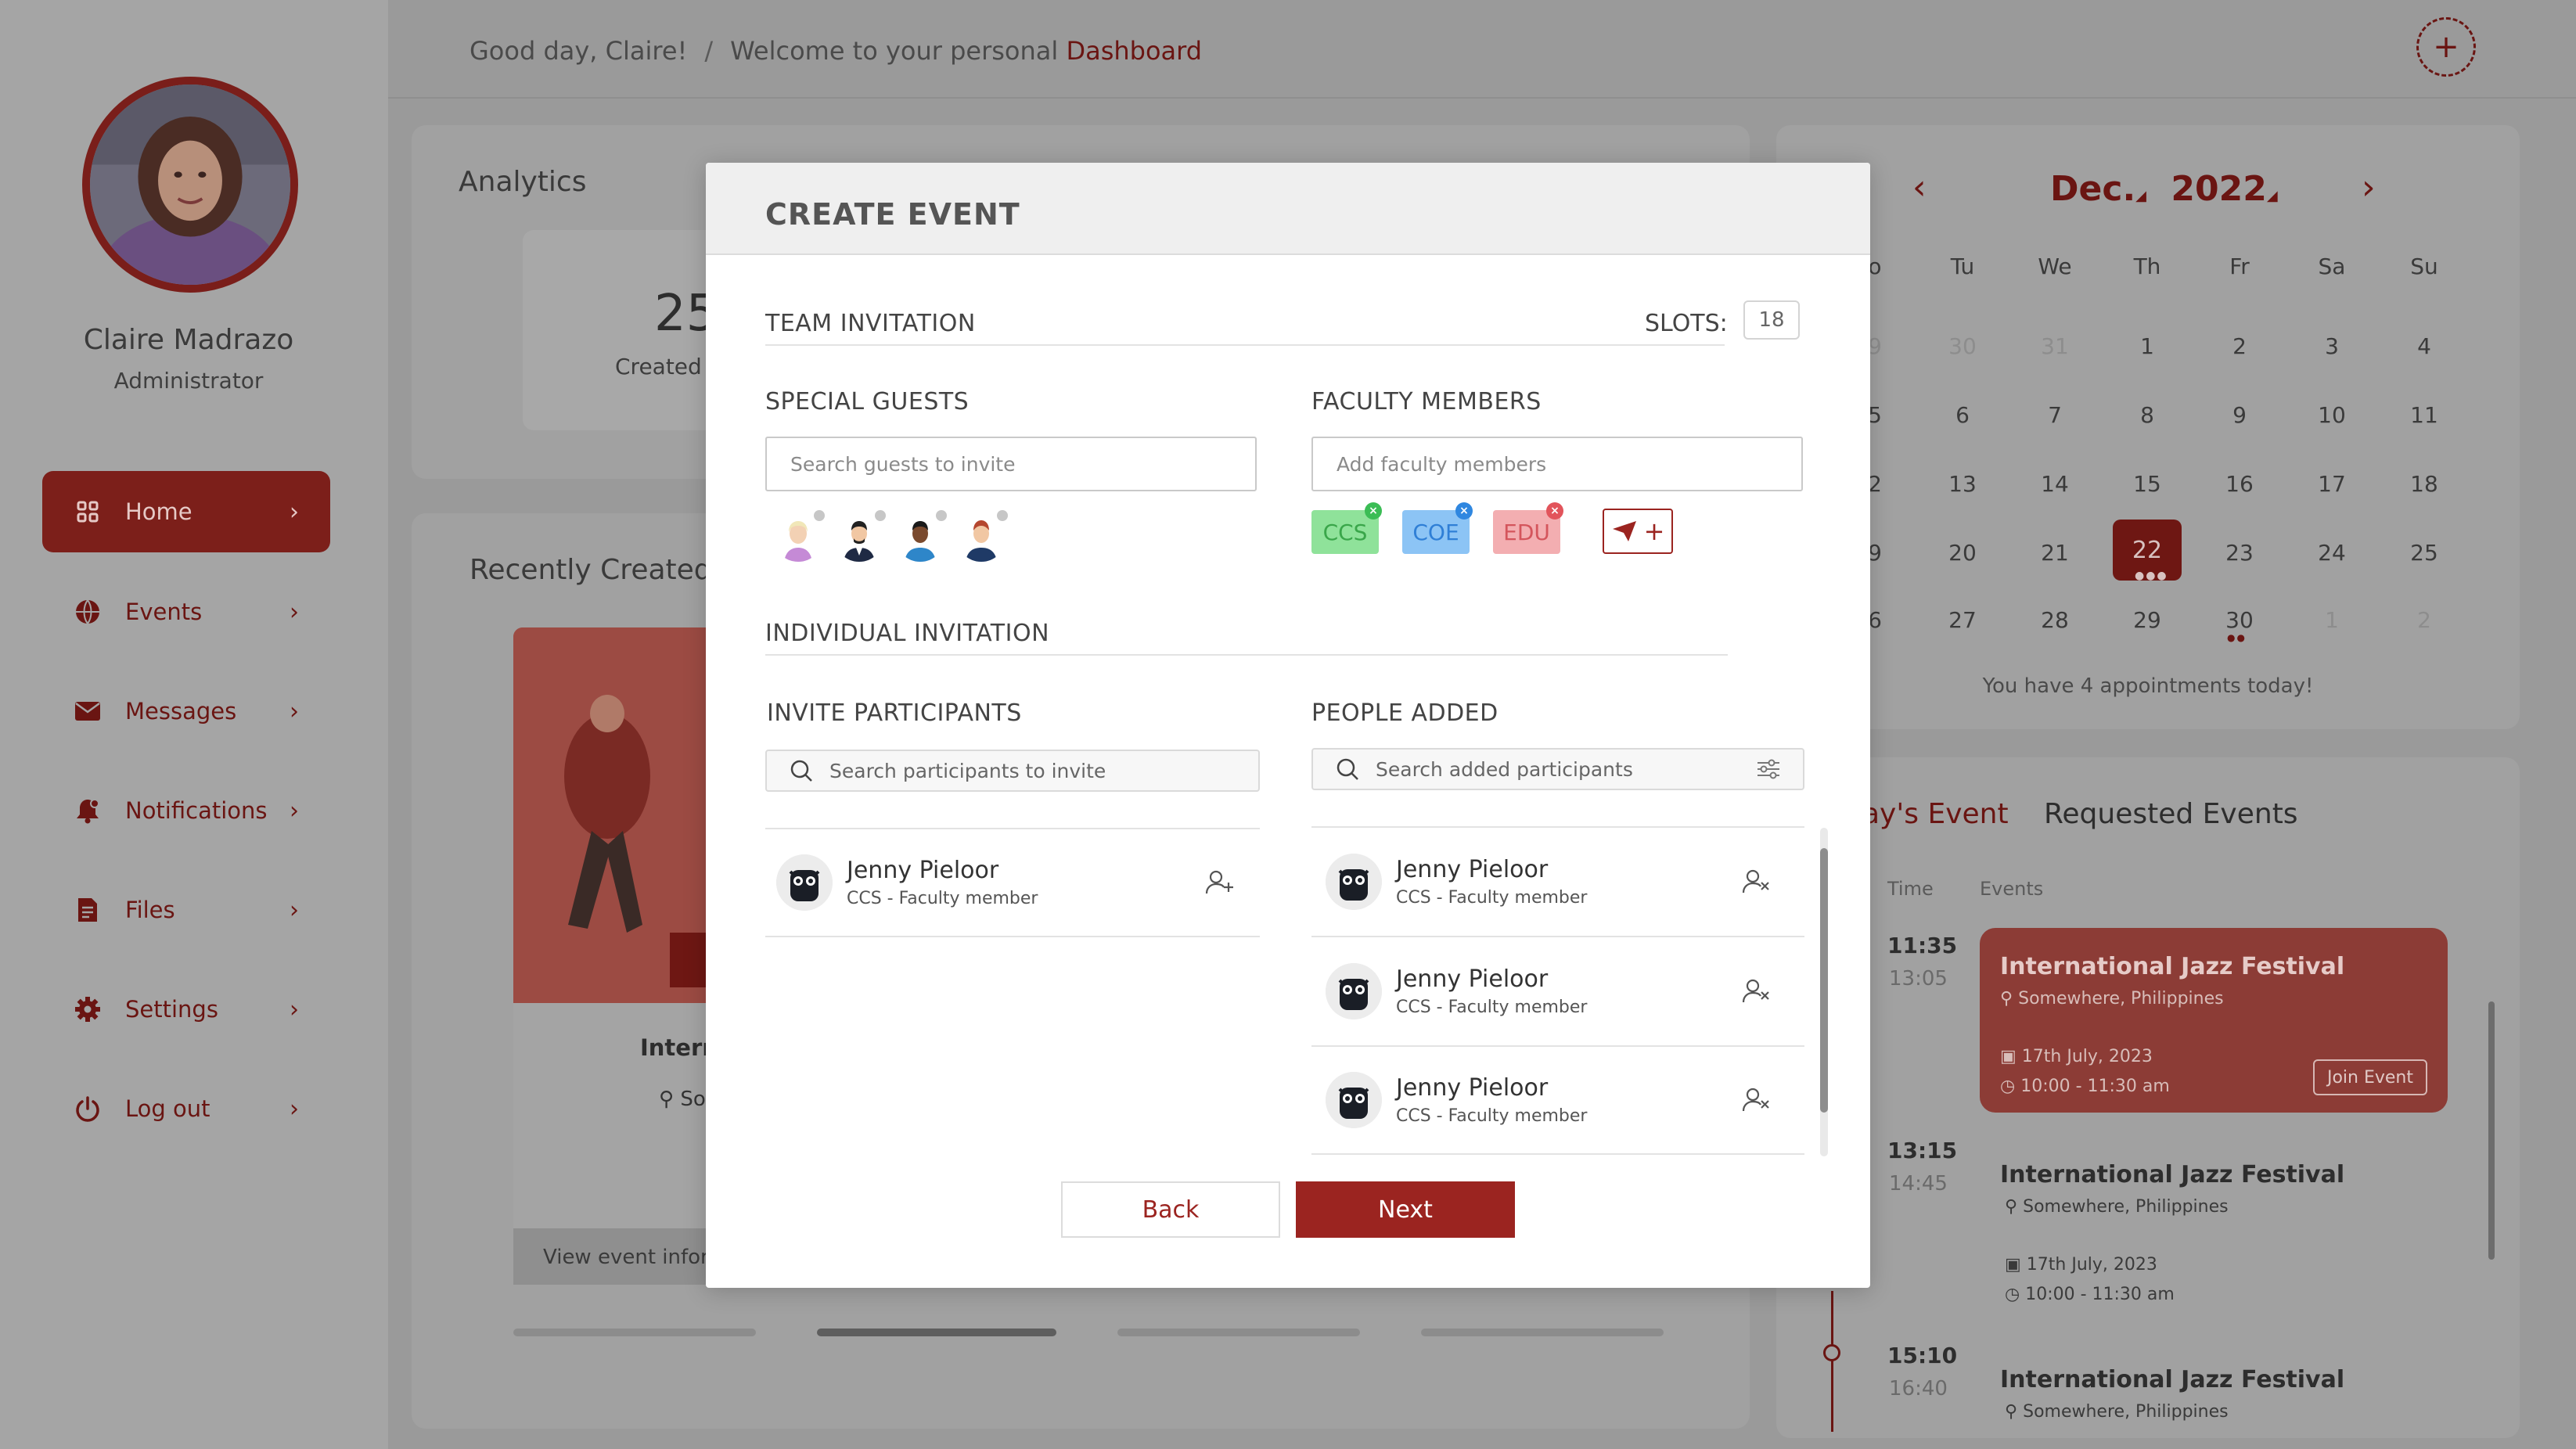  I want to click on avatar, so click(190, 185).